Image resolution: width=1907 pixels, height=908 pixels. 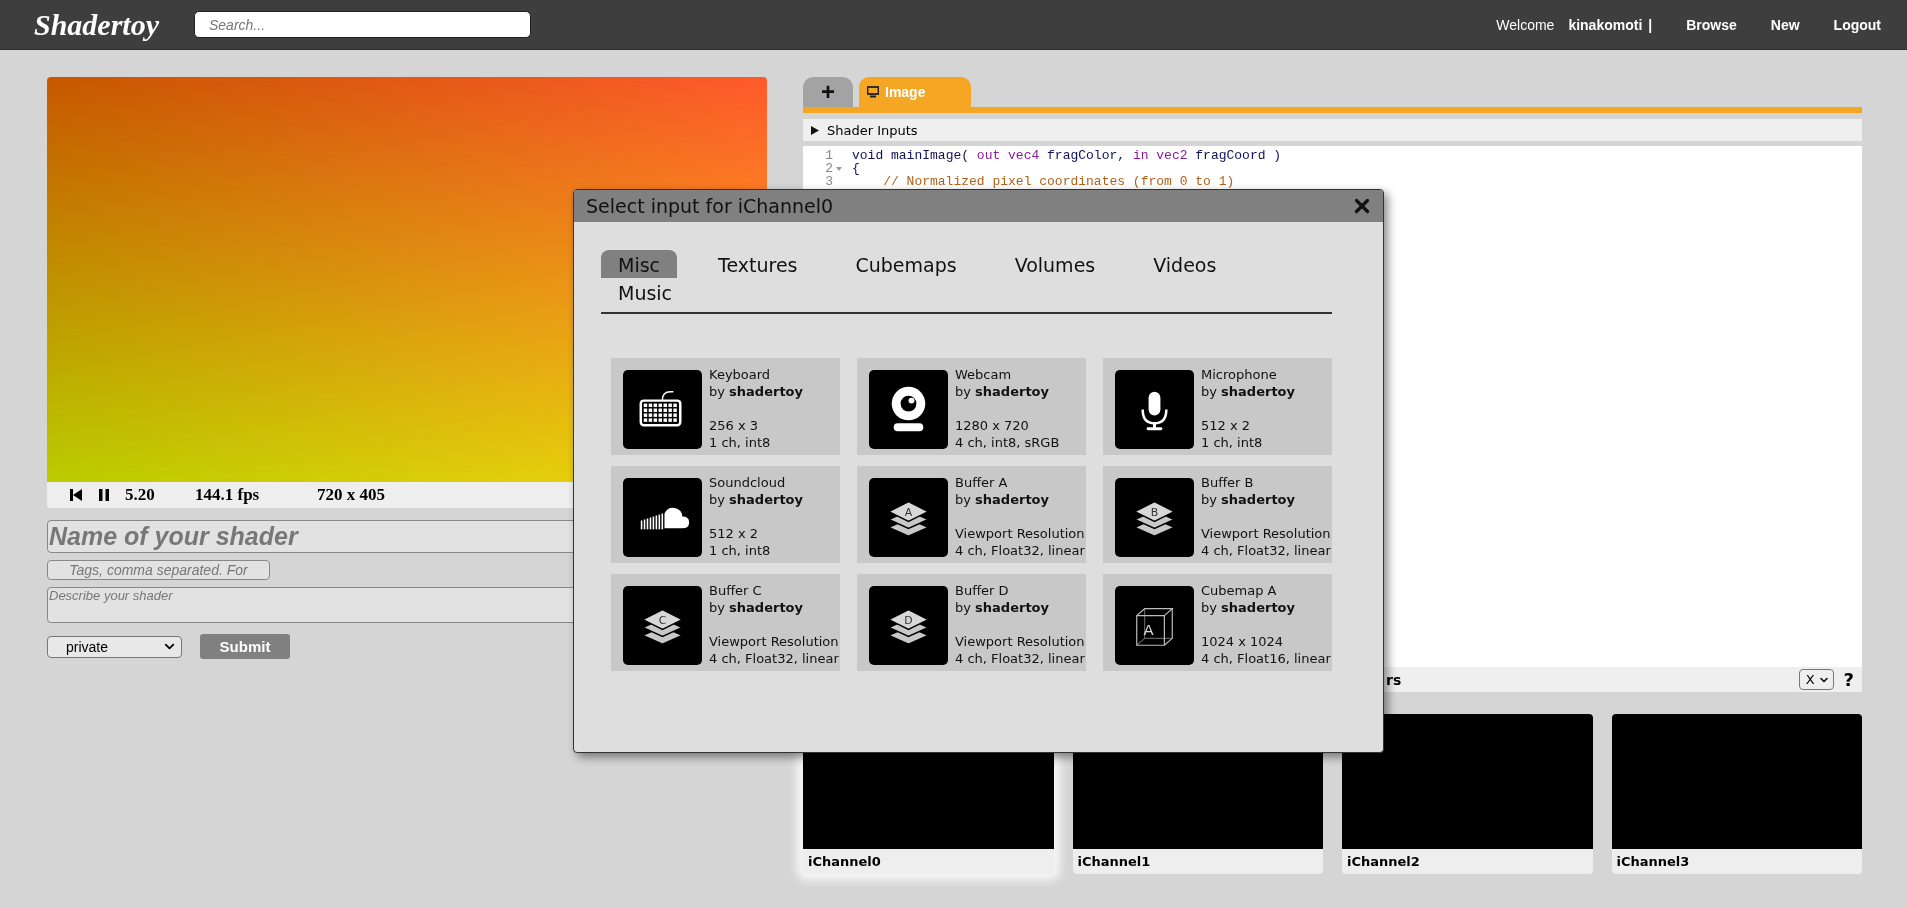 I want to click on channel-label: iChannel2, so click(x=1383, y=862).